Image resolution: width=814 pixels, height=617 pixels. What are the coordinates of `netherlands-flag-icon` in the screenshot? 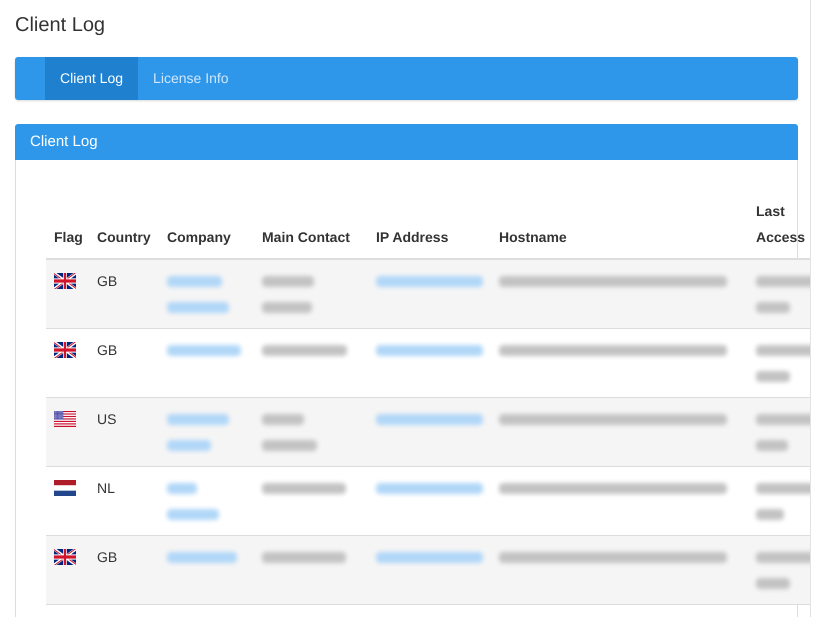 It's located at (65, 488).